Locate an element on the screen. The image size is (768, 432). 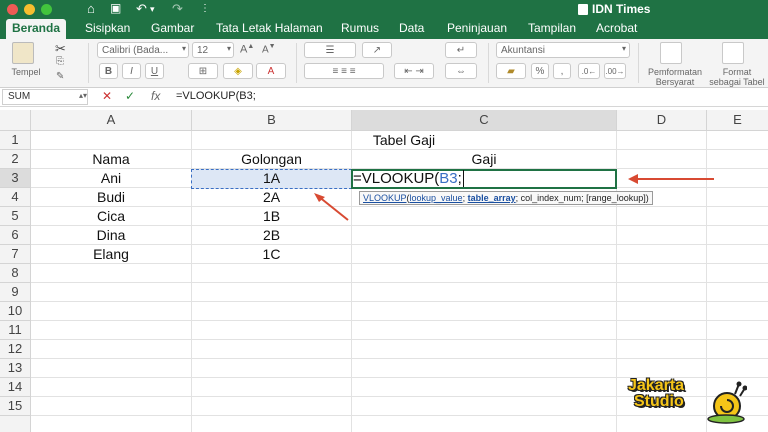
orientation-button: ↗ is located at coordinates (377, 50).